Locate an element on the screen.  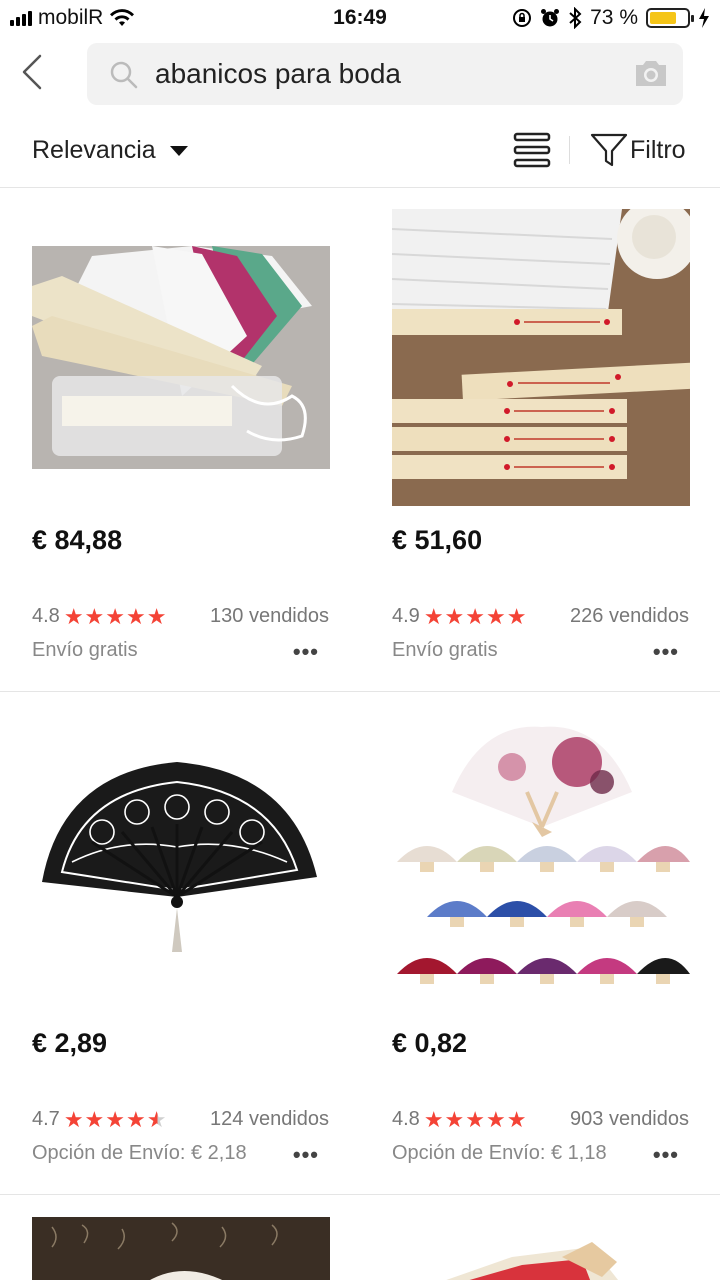
sold-count: 124 vendidos is located at coordinates (269, 1119).